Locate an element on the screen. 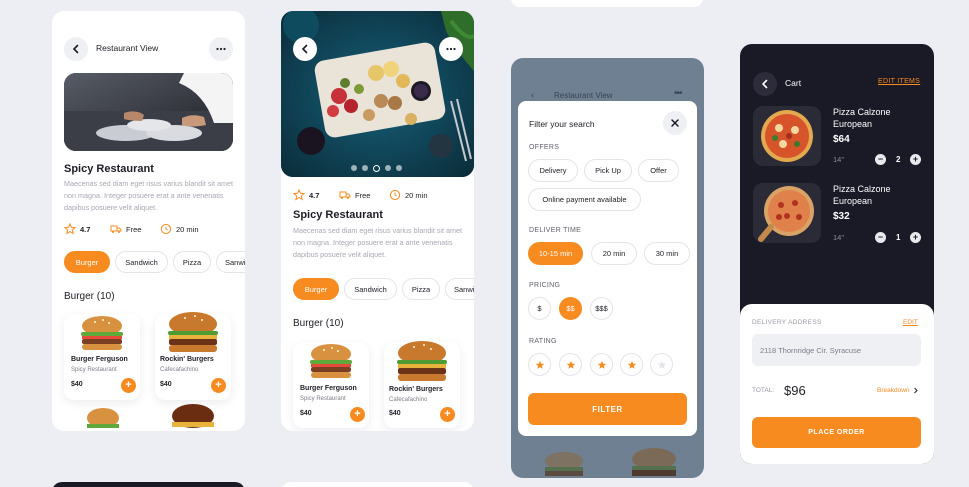  cart-item-image is located at coordinates (787, 136).